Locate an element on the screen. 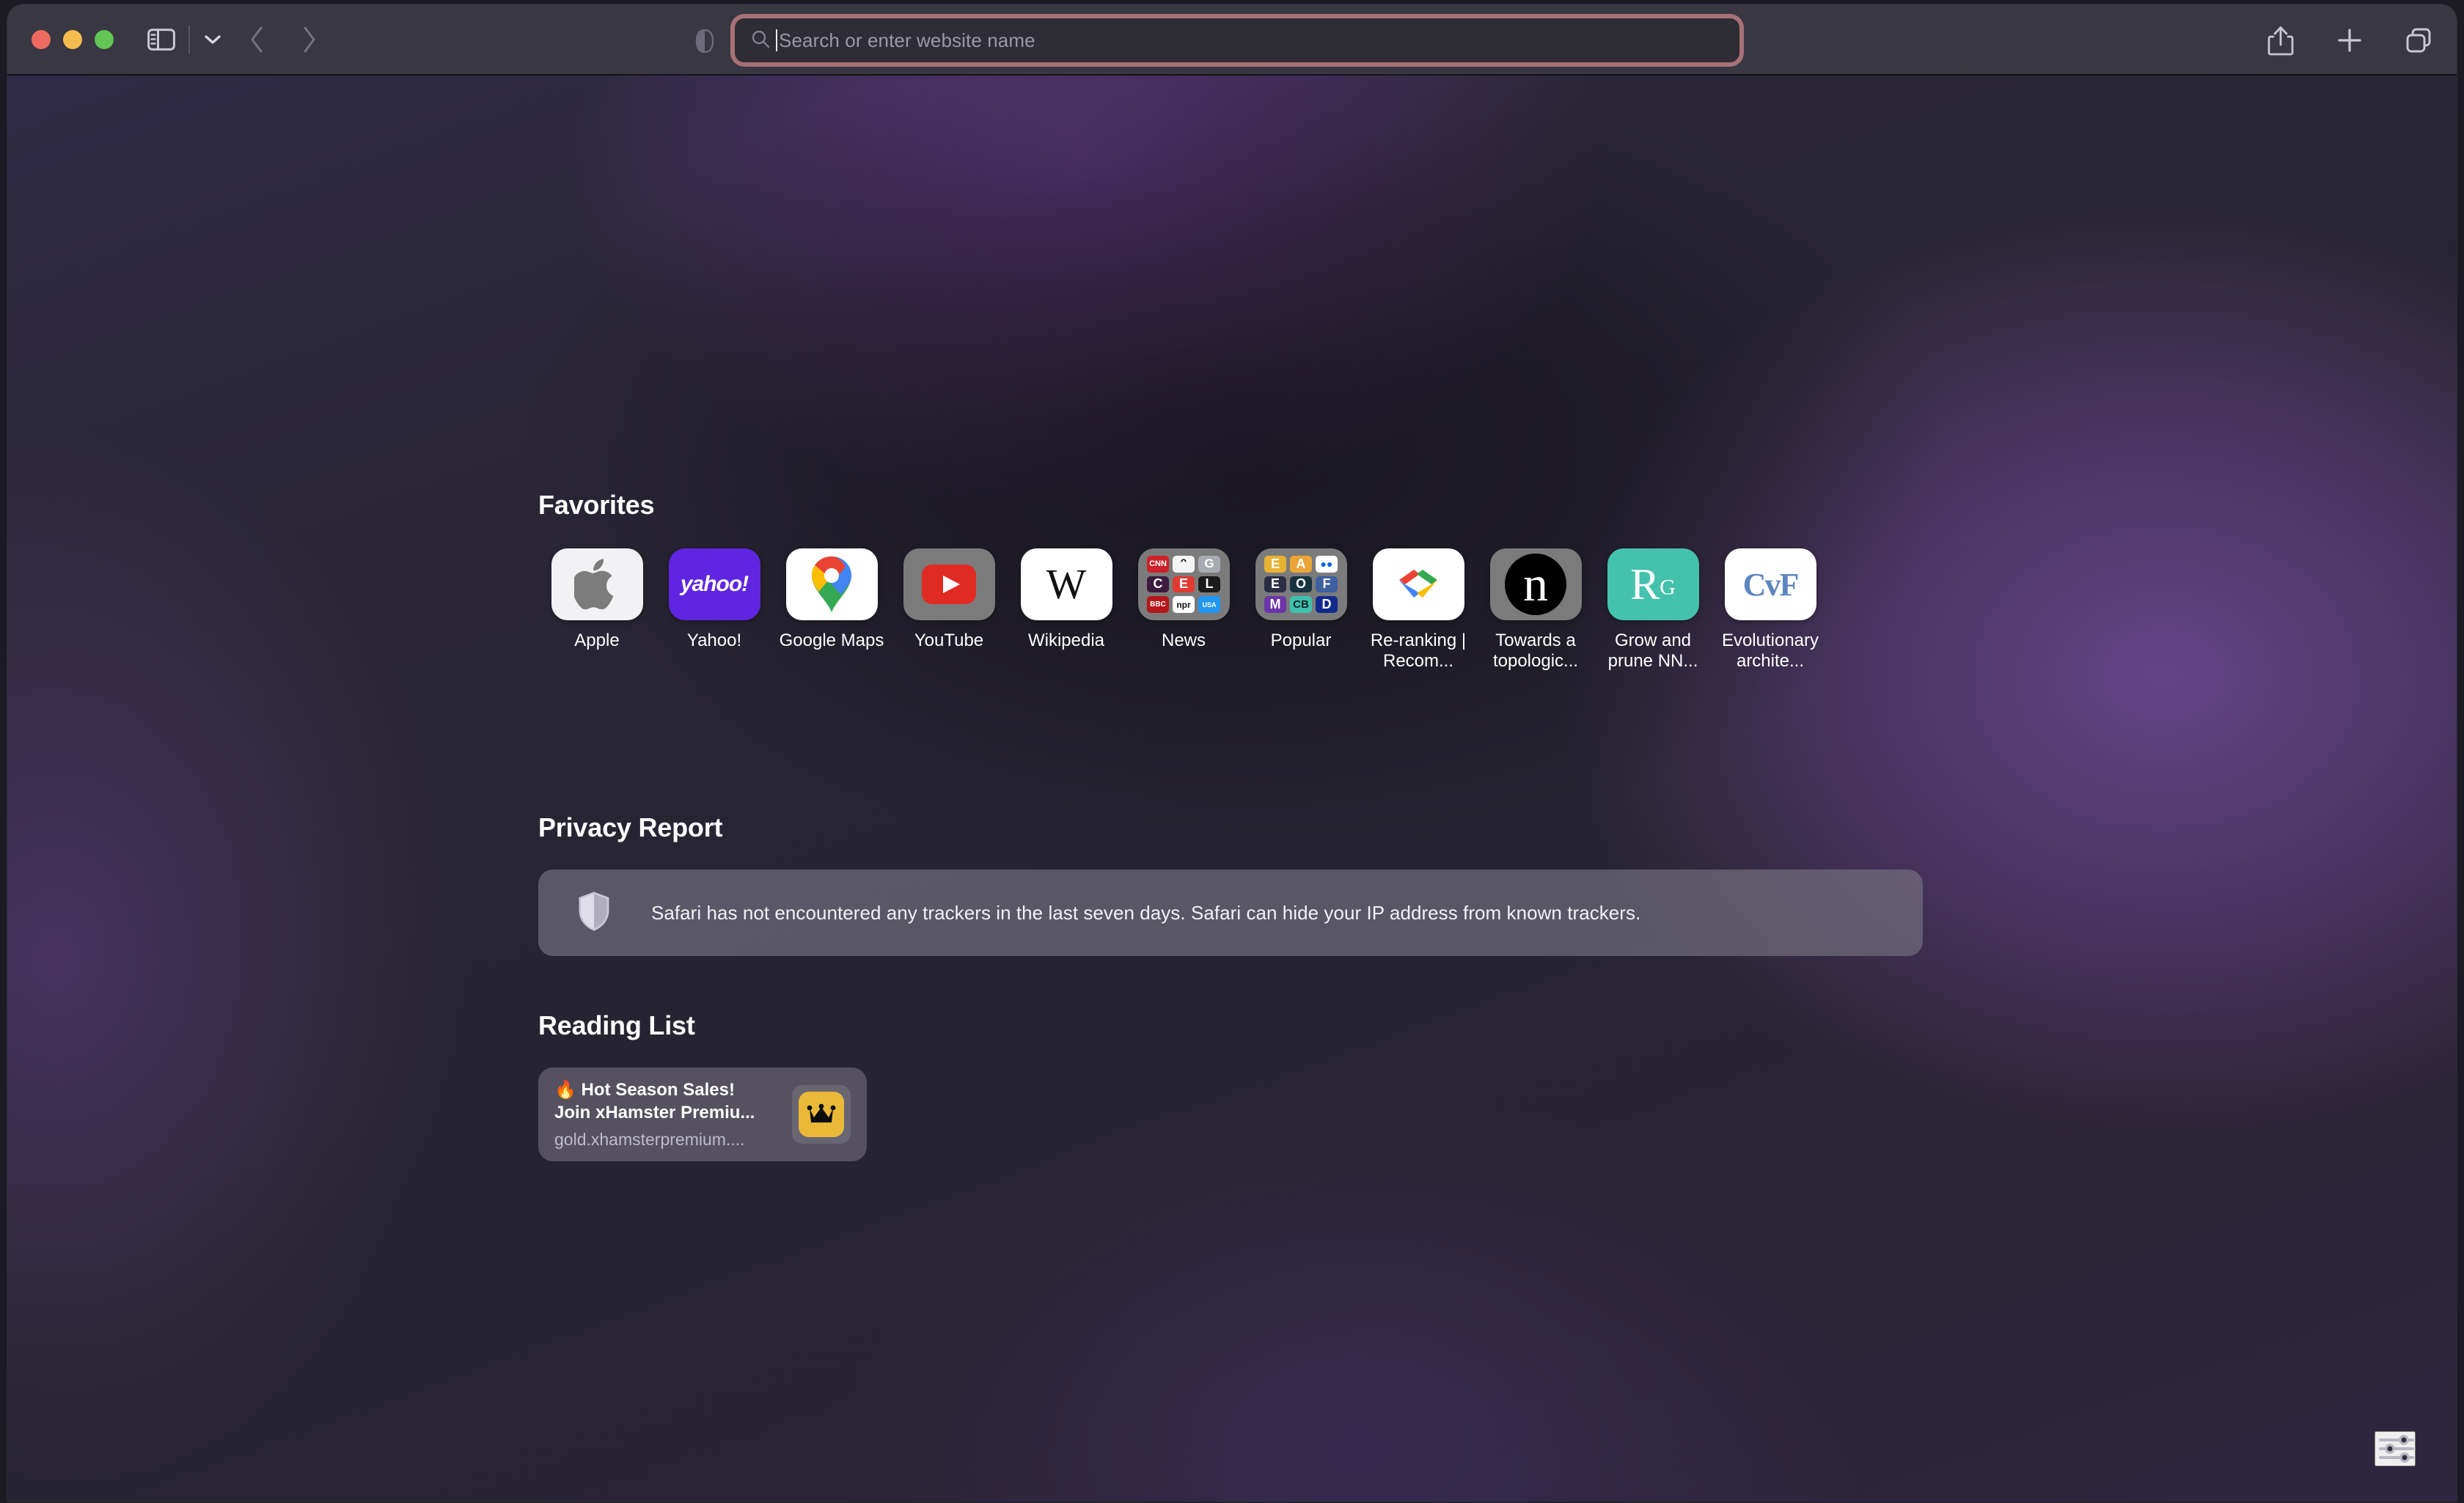 The width and height of the screenshot is (2464, 1503). maximize-window-button is located at coordinates (104, 39).